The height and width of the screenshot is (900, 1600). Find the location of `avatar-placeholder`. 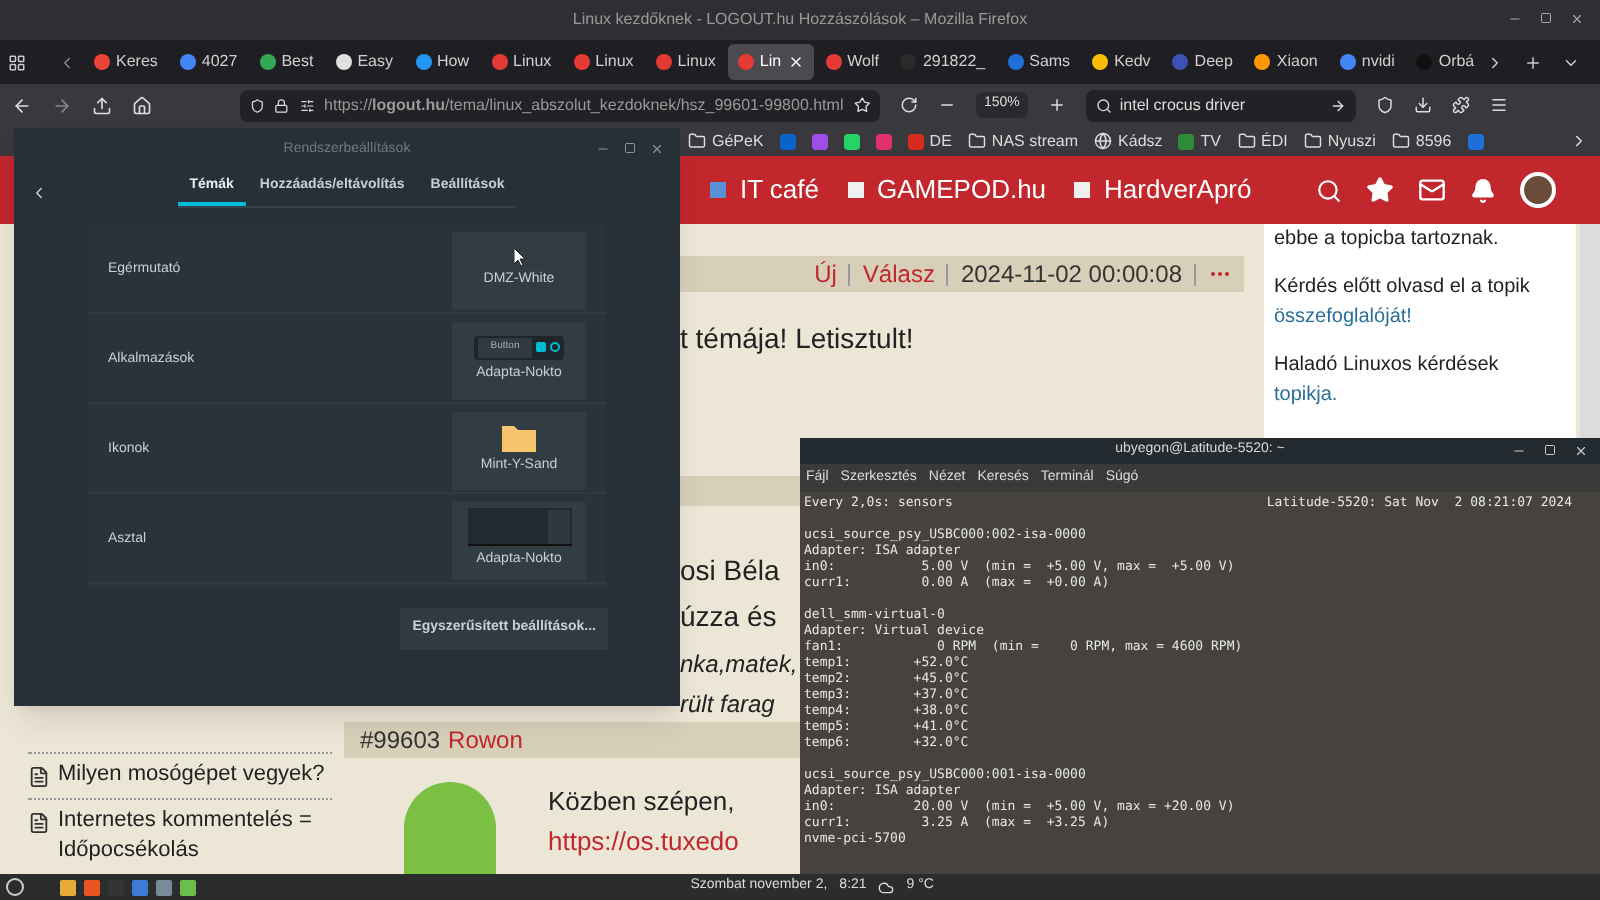

avatar-placeholder is located at coordinates (450, 828).